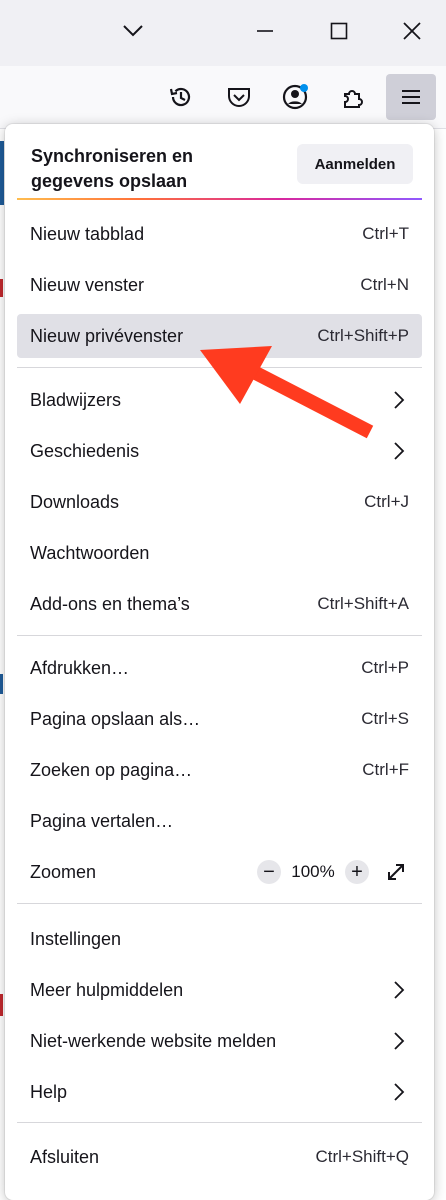 The width and height of the screenshot is (446, 1200). Describe the element at coordinates (133, 31) in the screenshot. I see `tab-list-chevron-icon` at that location.